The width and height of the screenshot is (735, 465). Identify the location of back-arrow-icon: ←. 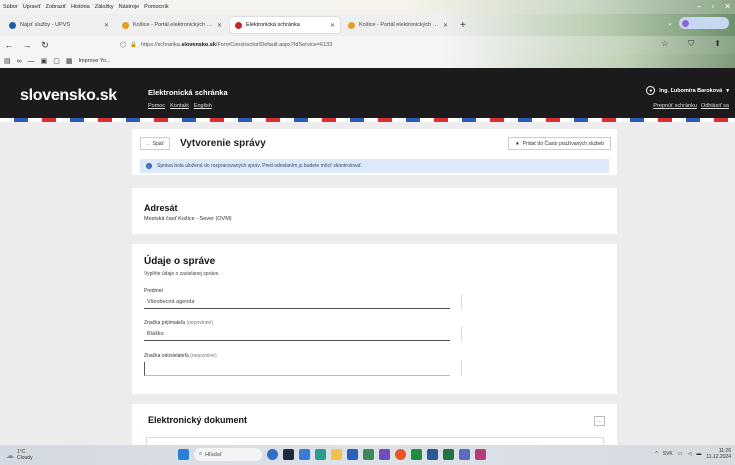
(9, 45).